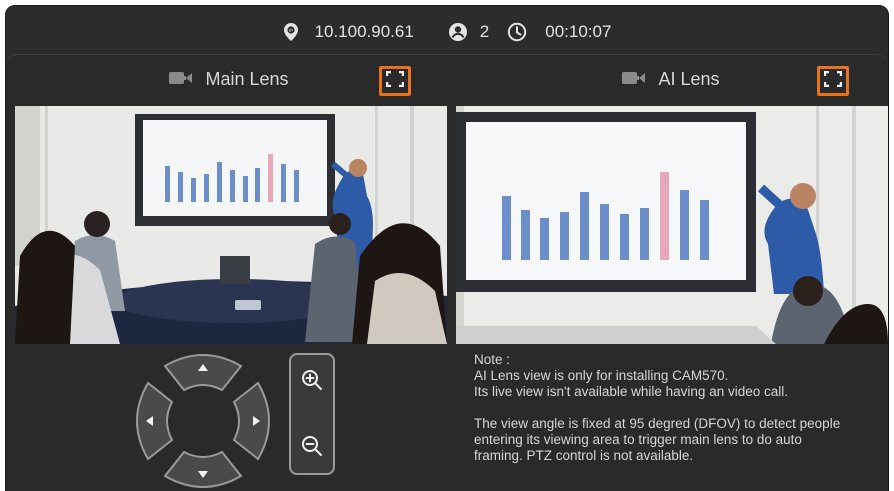  Describe the element at coordinates (578, 31) in the screenshot. I see `elapsed-time: 00:10:07` at that location.